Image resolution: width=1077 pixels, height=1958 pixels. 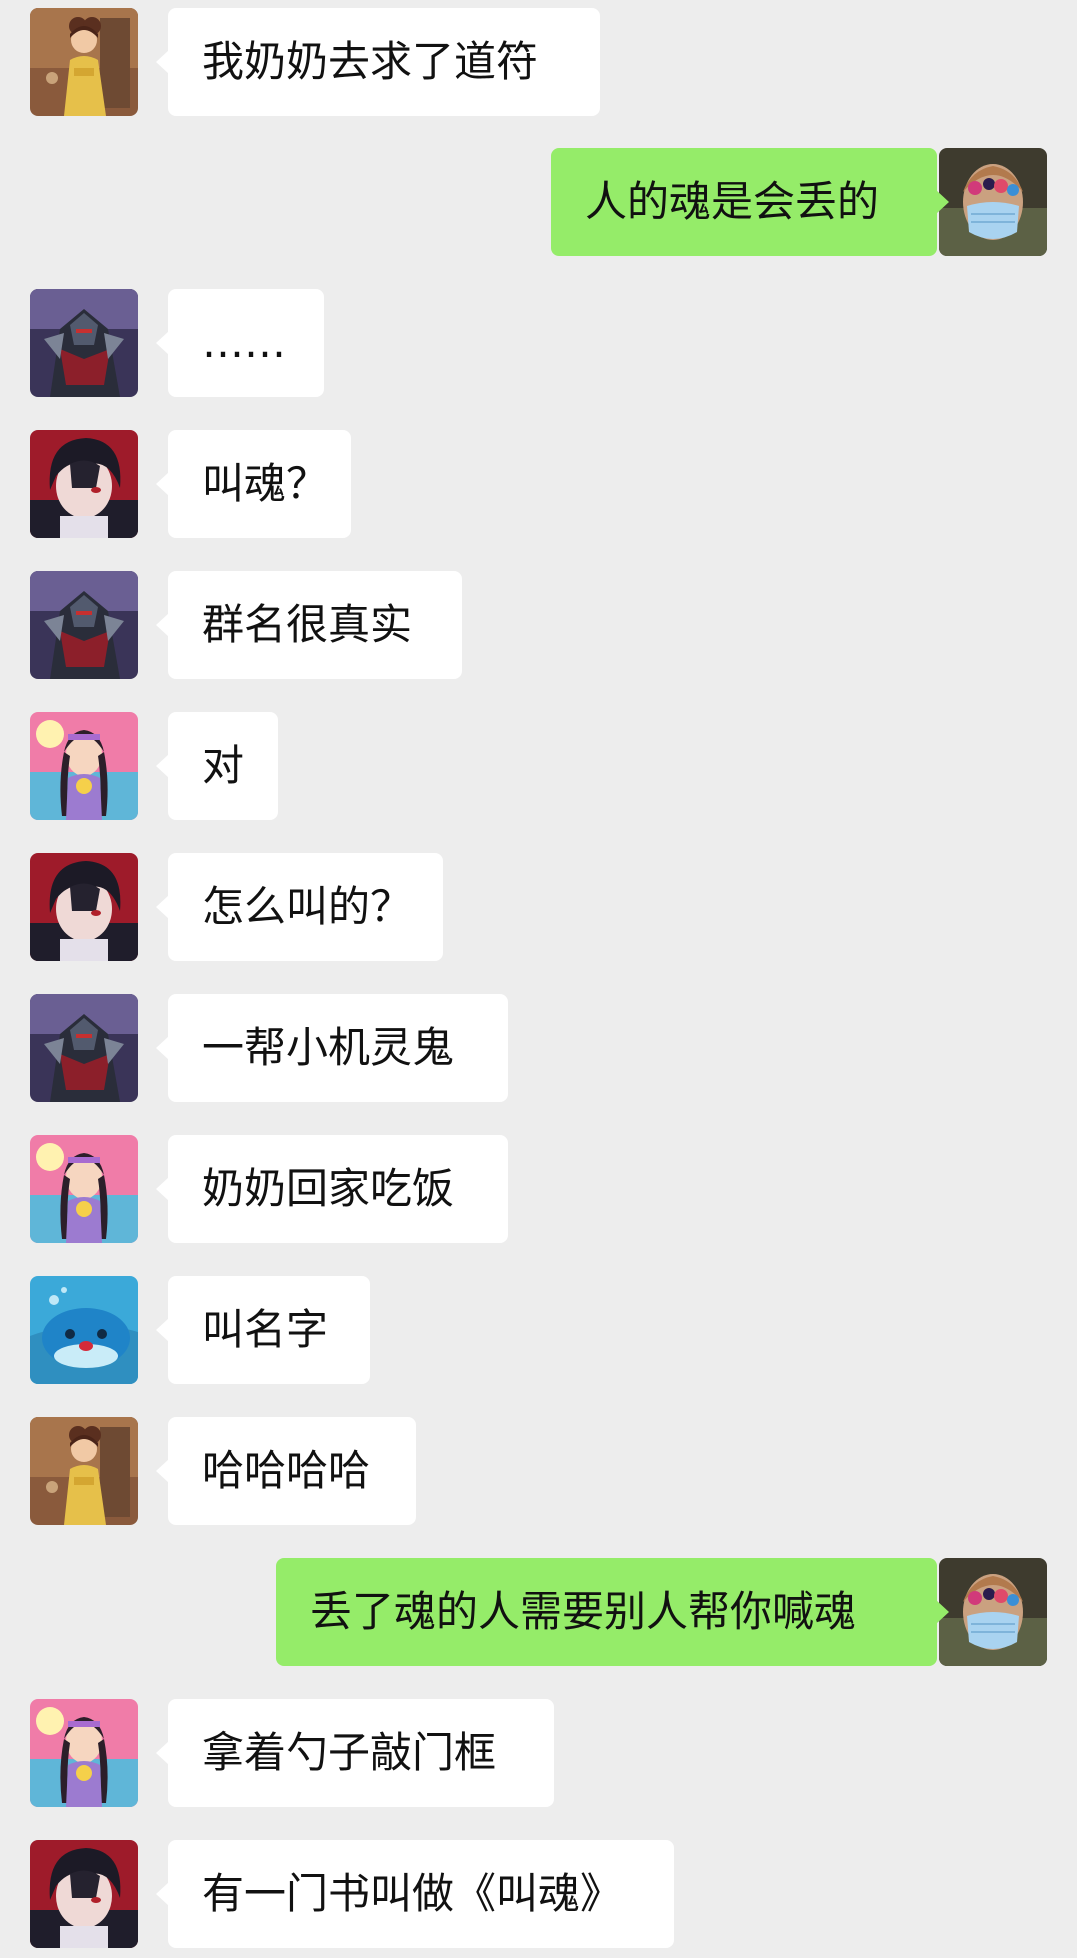 I want to click on message-row: 我奶奶去求了道符, so click(x=538, y=62).